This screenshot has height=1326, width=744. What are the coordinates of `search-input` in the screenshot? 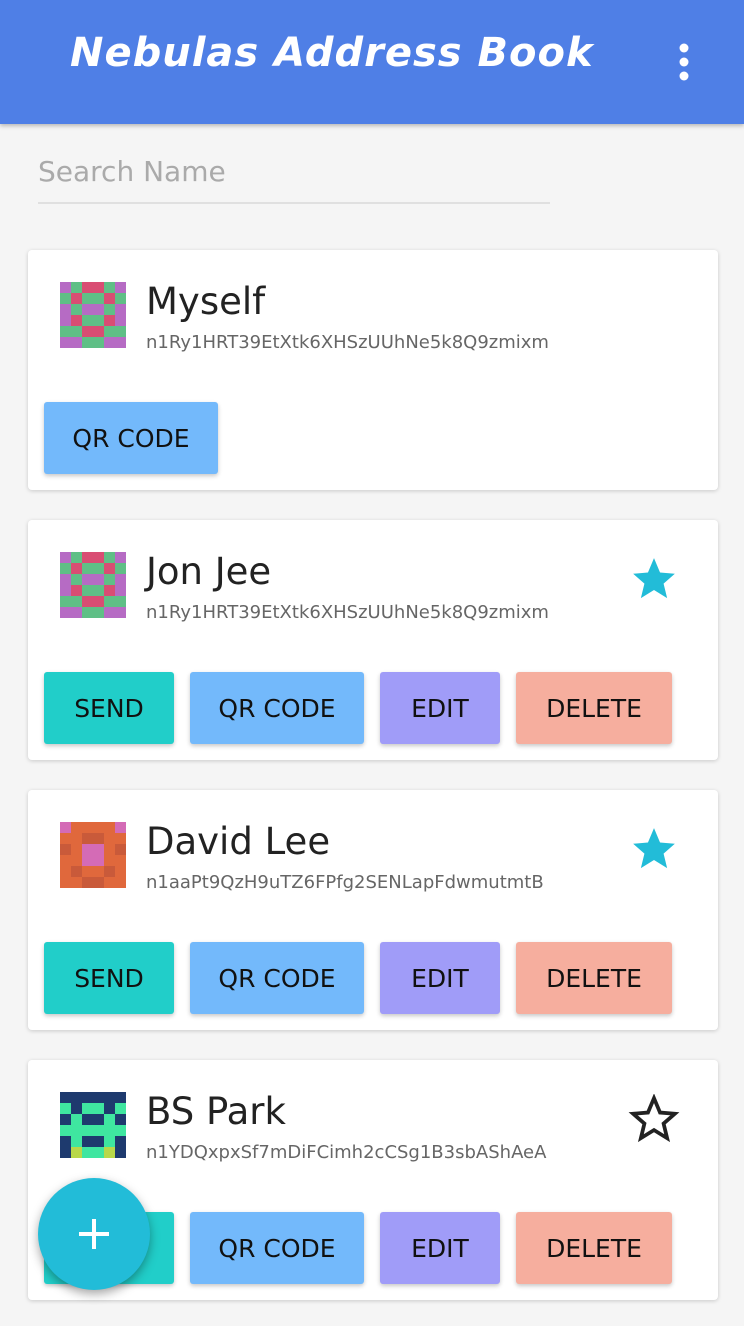 It's located at (294, 172).